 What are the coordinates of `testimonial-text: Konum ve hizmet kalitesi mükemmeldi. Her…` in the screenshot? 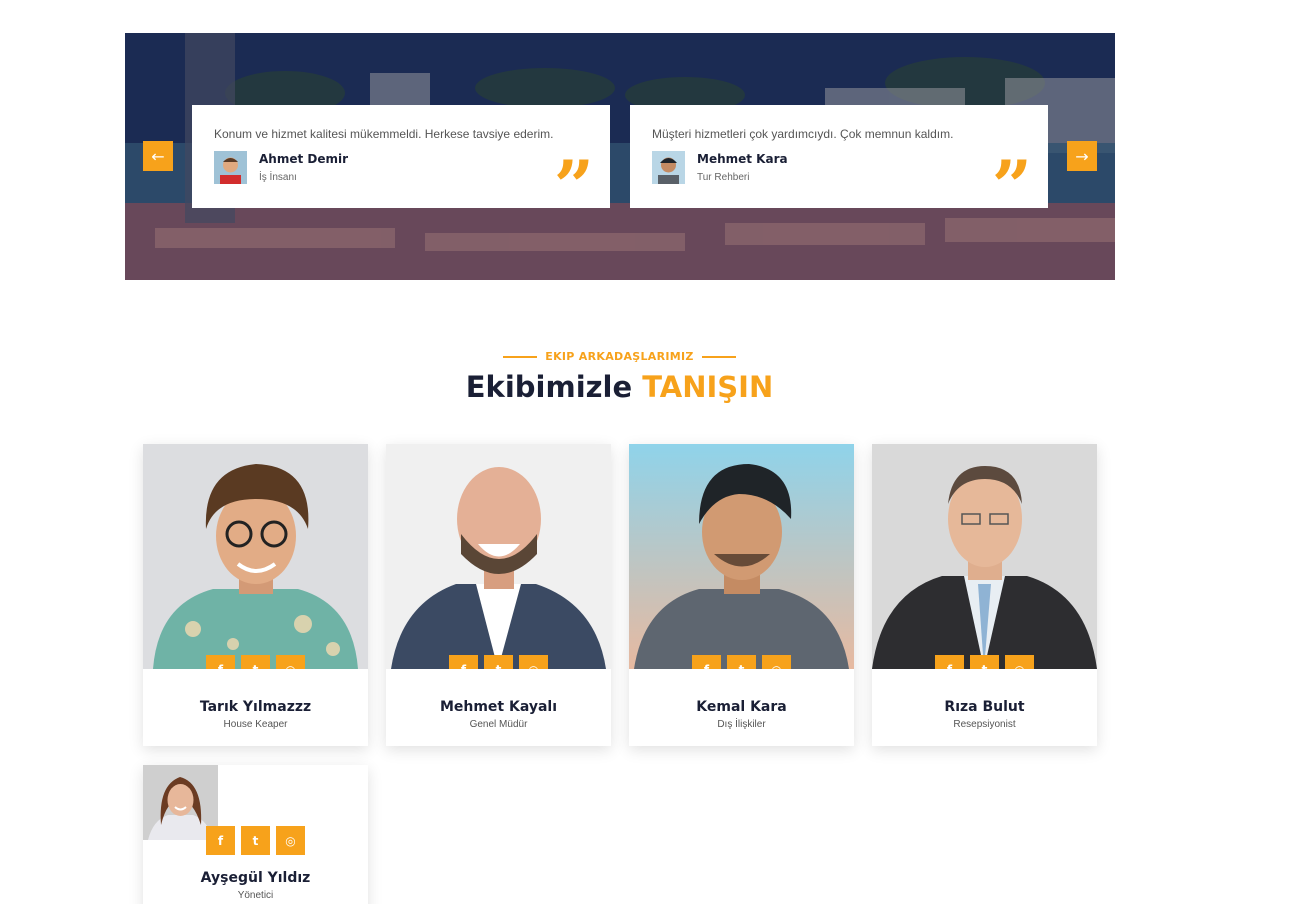 It's located at (384, 134).